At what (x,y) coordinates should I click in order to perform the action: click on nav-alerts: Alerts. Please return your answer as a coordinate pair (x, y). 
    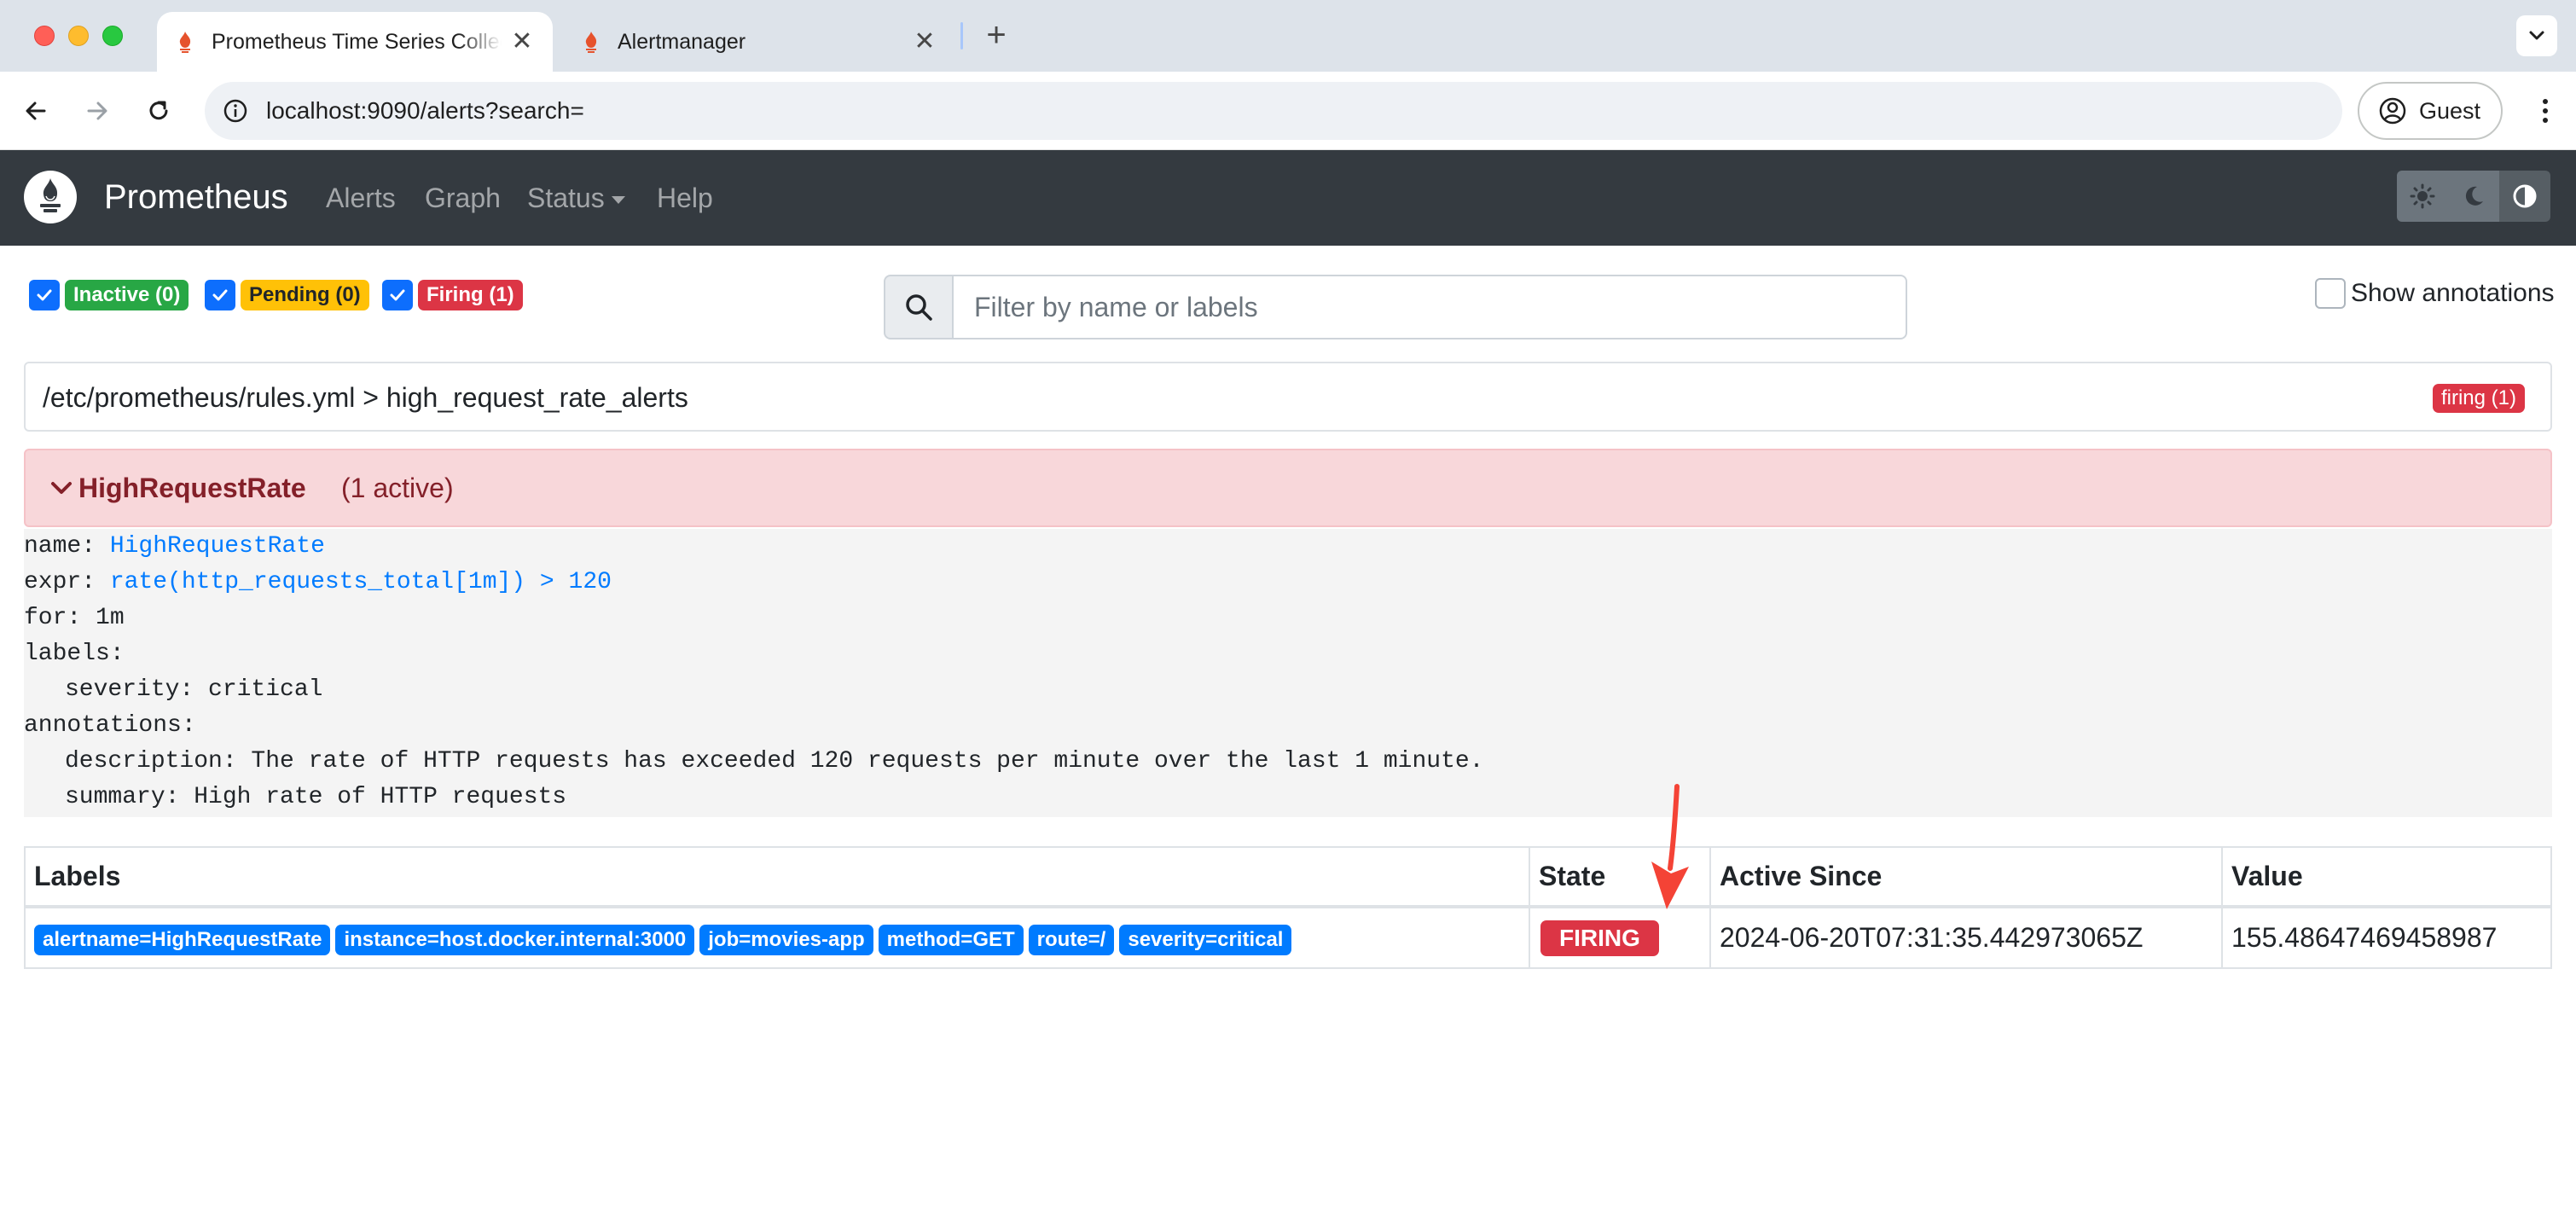
    Looking at the image, I should click on (361, 198).